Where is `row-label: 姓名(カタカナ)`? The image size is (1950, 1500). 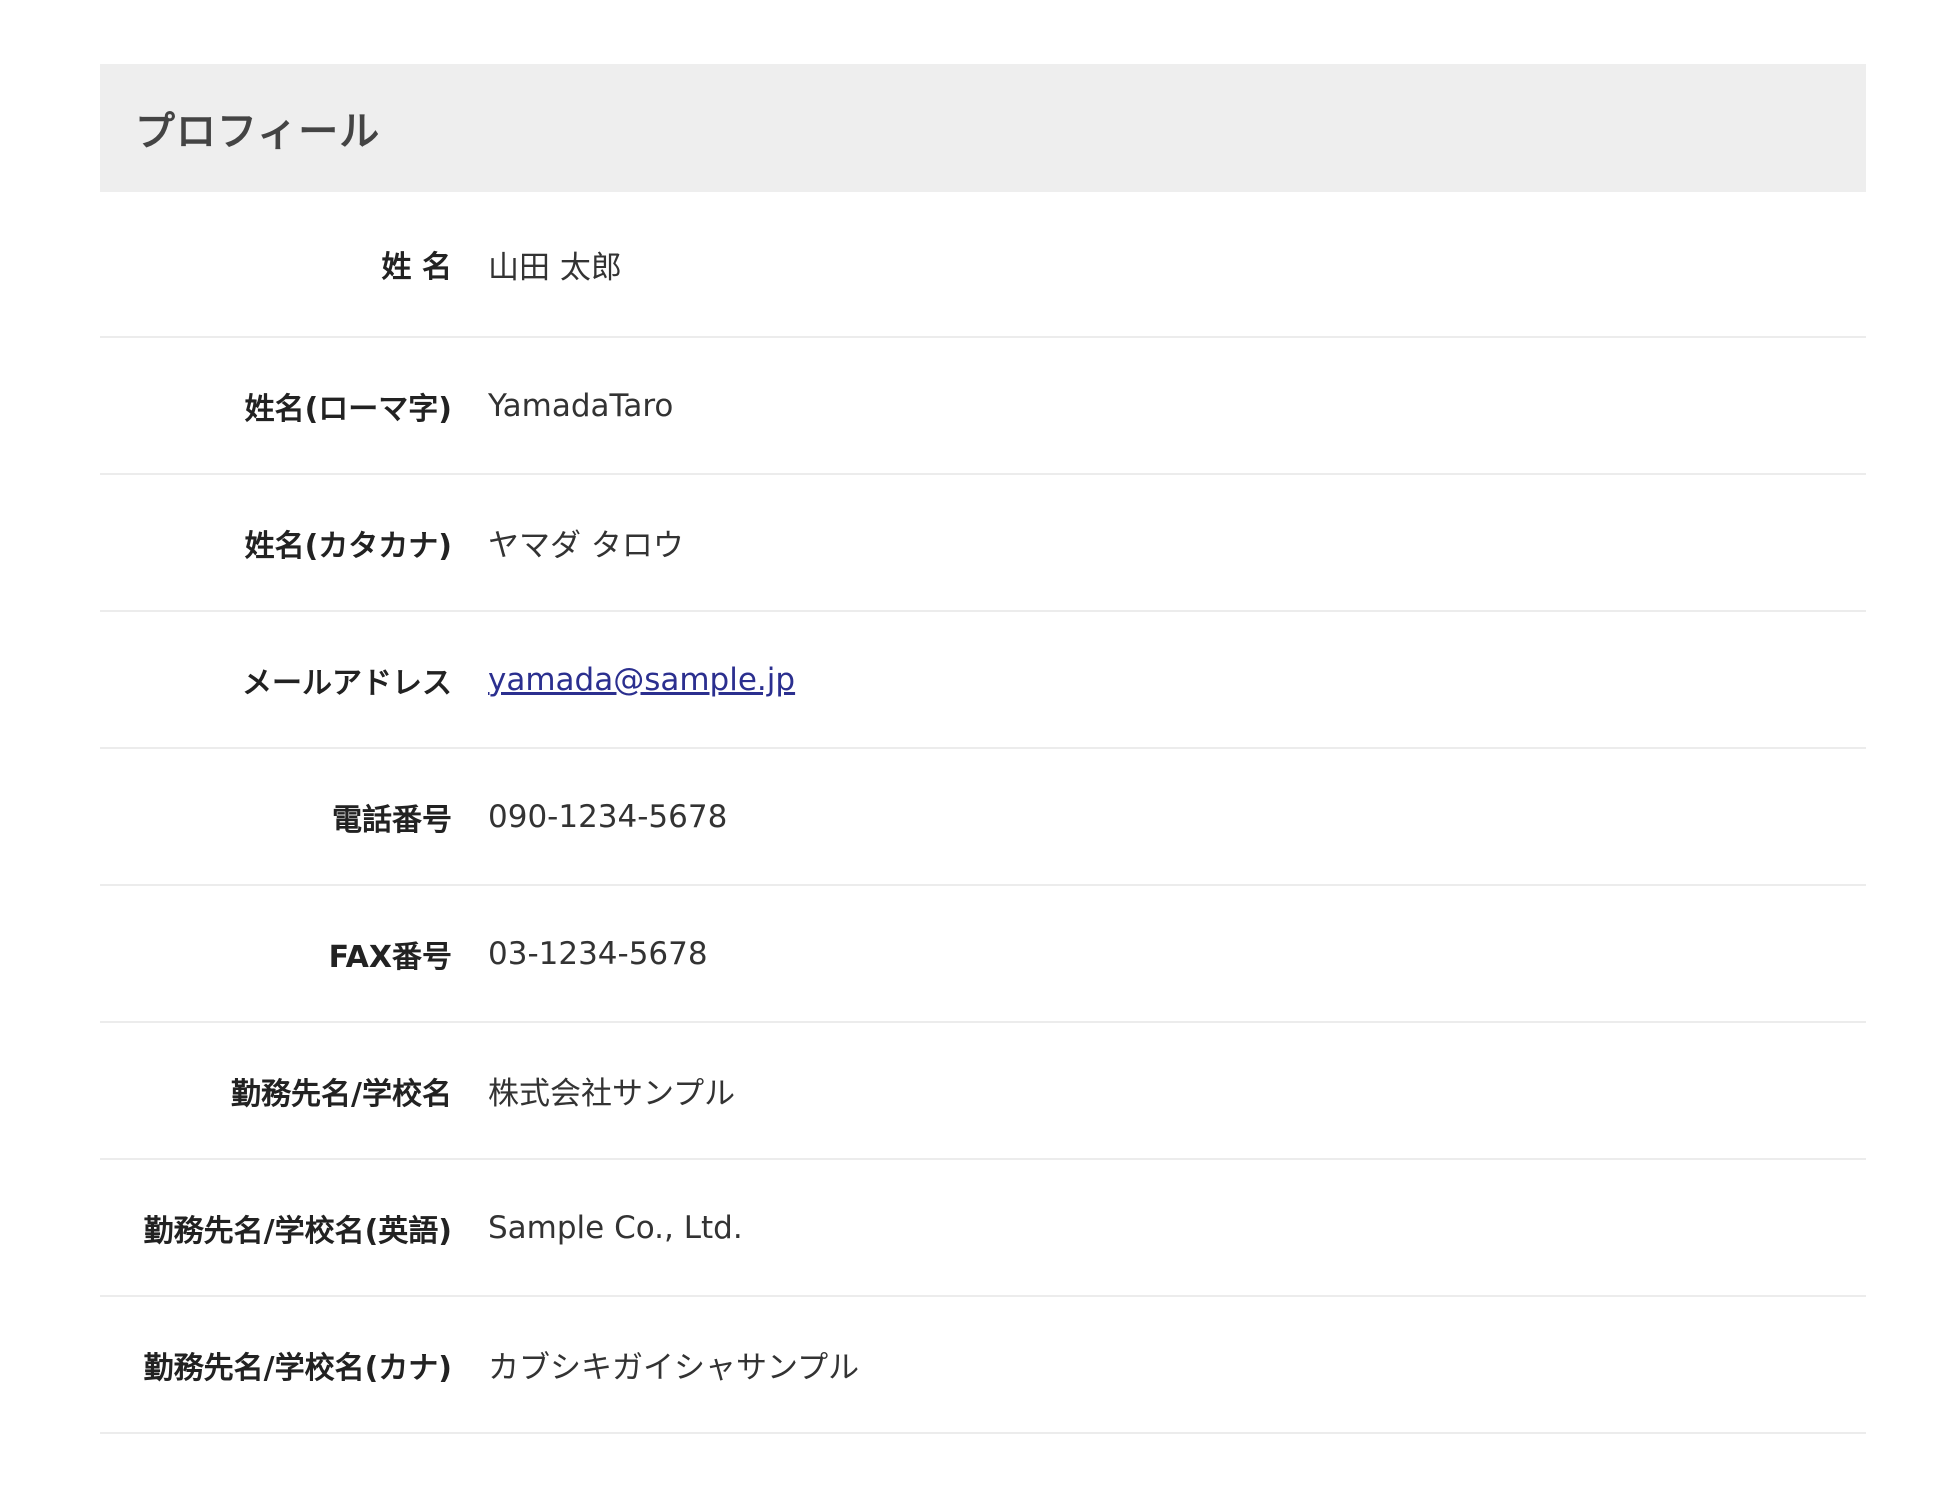 row-label: 姓名(カタカナ) is located at coordinates (348, 546).